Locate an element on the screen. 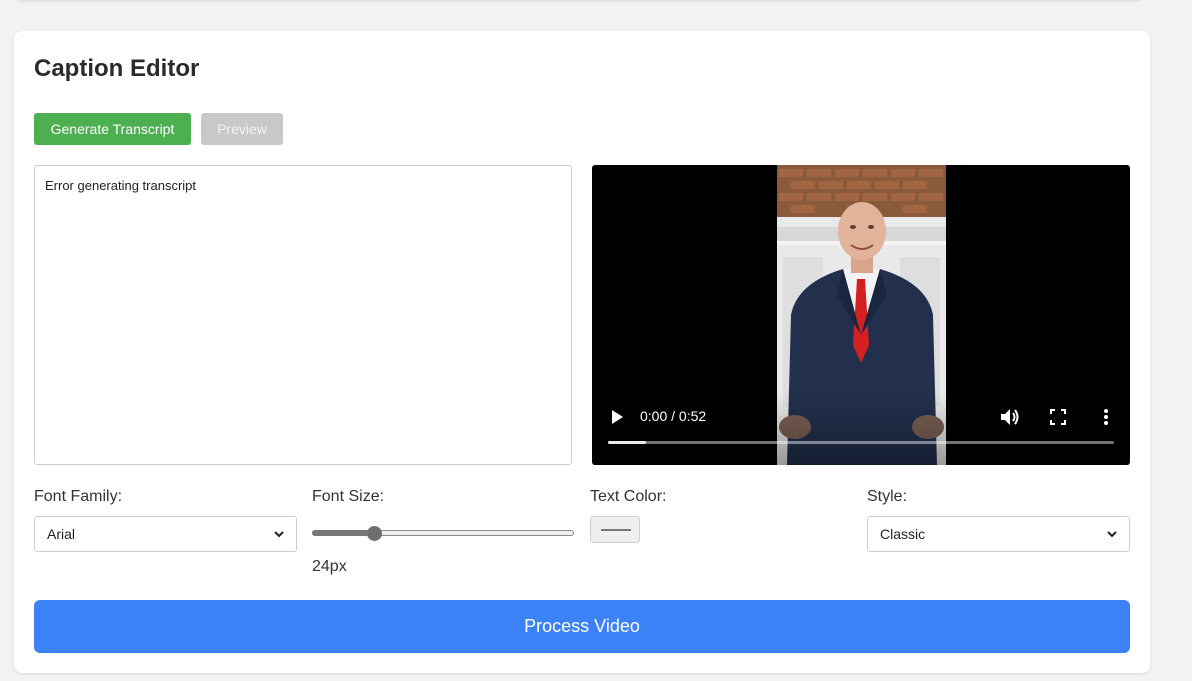  volume-icon is located at coordinates (1010, 417).